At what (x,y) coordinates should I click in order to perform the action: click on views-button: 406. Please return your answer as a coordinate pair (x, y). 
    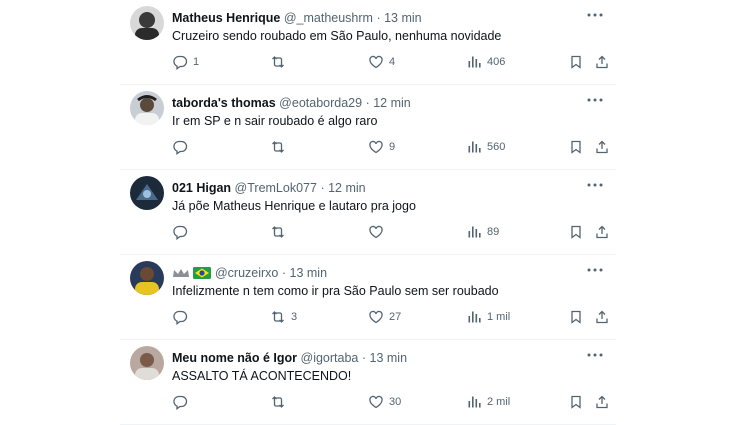
    Looking at the image, I should click on (485, 62).